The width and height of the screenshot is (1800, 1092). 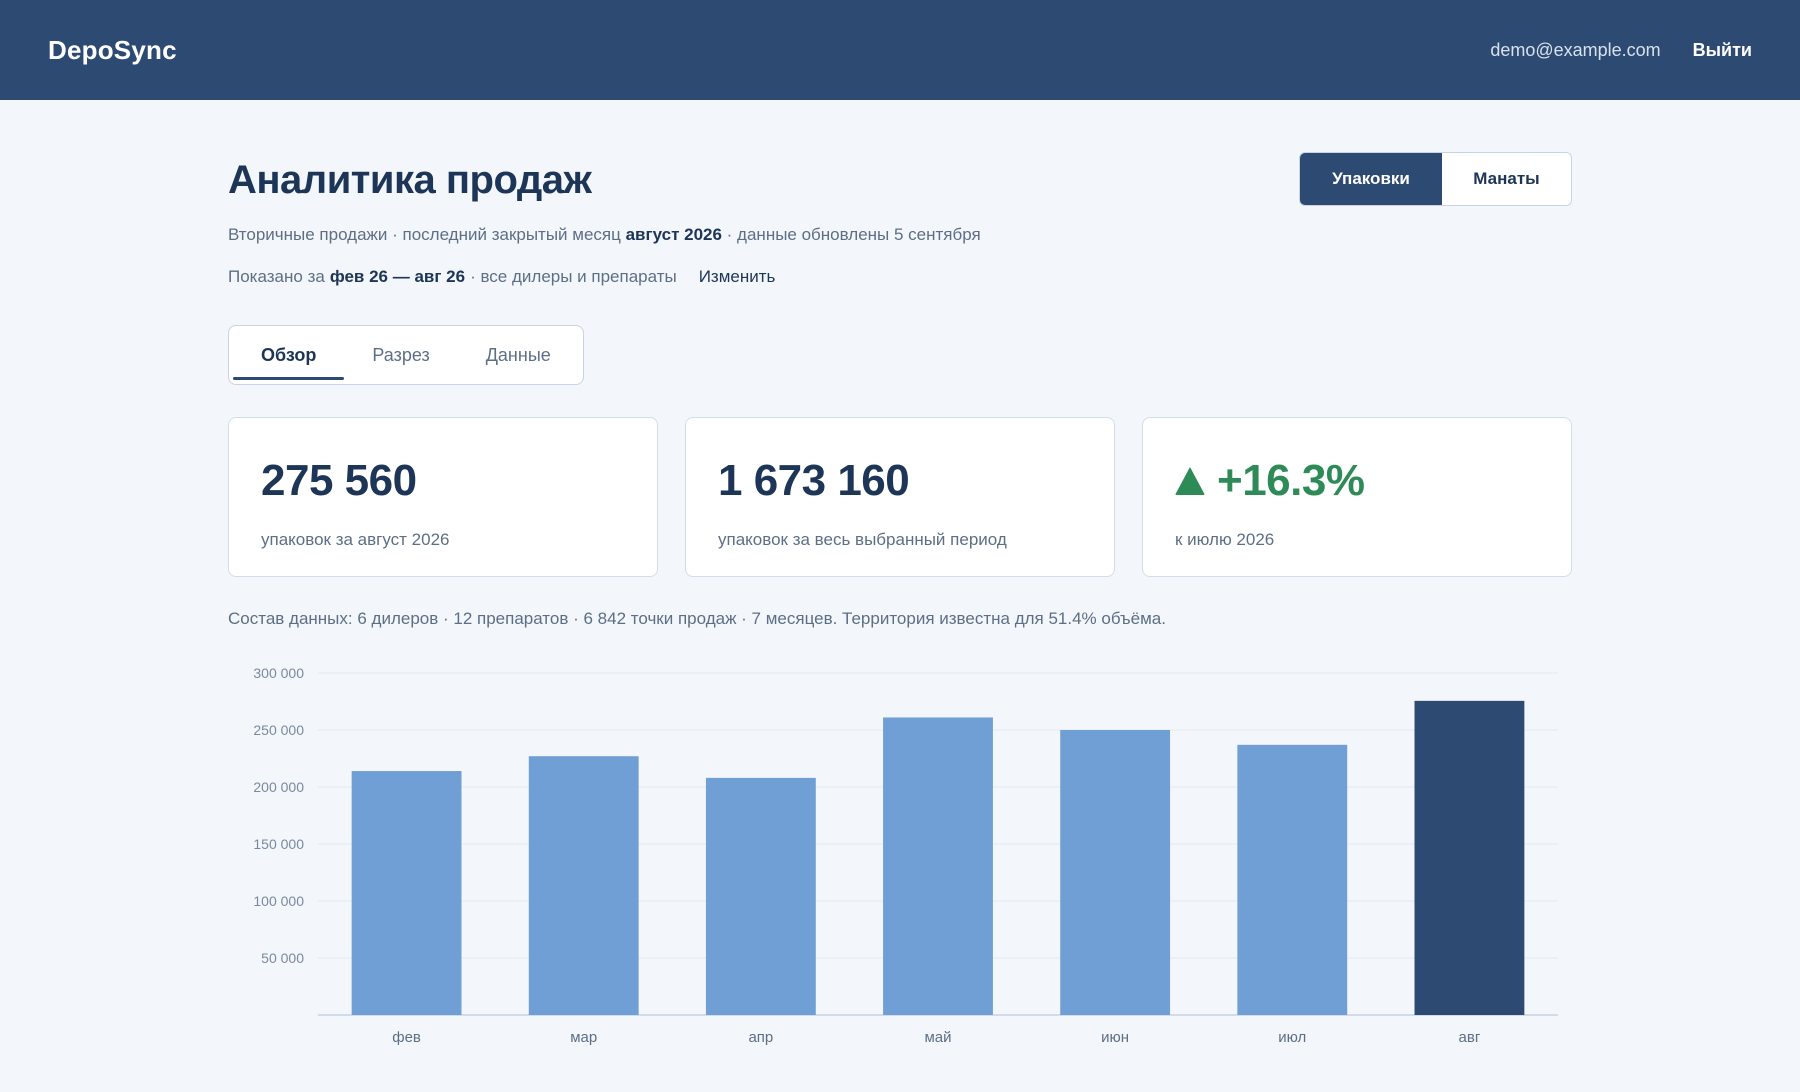 What do you see at coordinates (289, 355) in the screenshot?
I see `tab-overview: Обзор` at bounding box center [289, 355].